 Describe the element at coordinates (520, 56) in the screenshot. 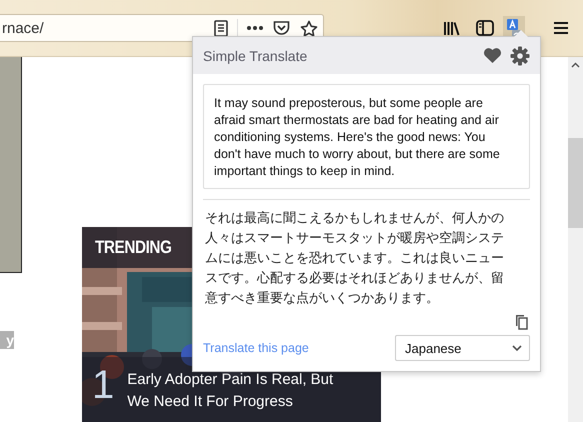

I see `settings-icon` at that location.